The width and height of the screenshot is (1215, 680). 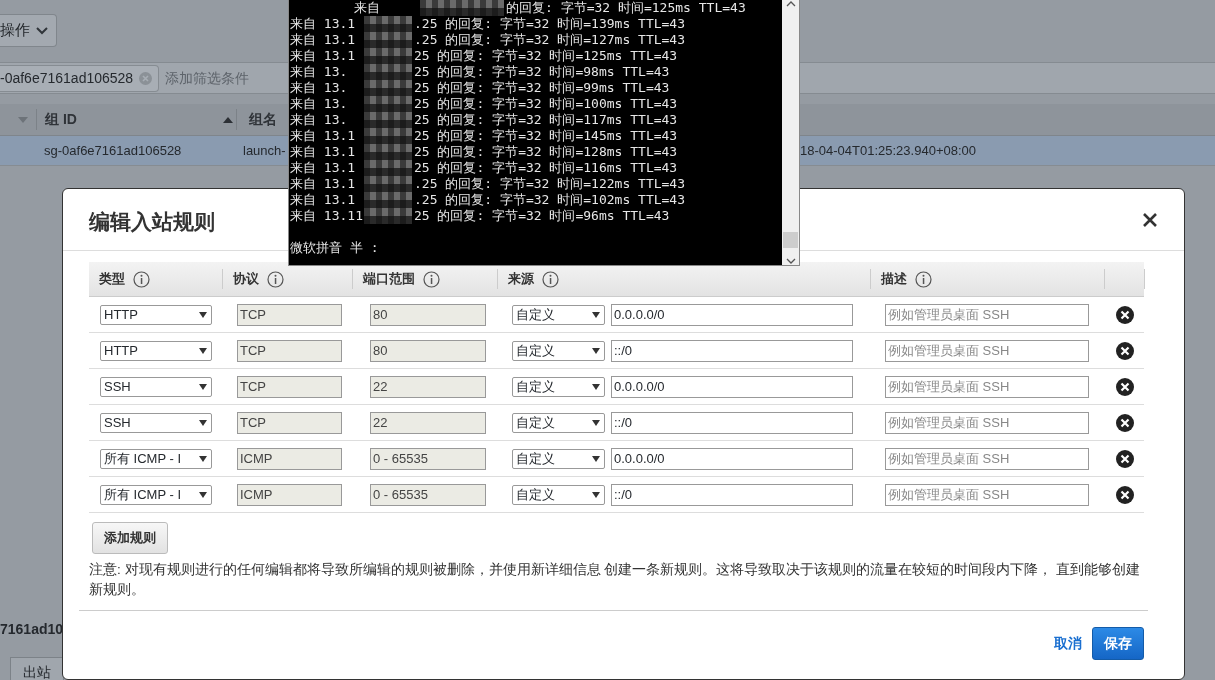 What do you see at coordinates (428, 314) in the screenshot?
I see `port-range-field: 80` at bounding box center [428, 314].